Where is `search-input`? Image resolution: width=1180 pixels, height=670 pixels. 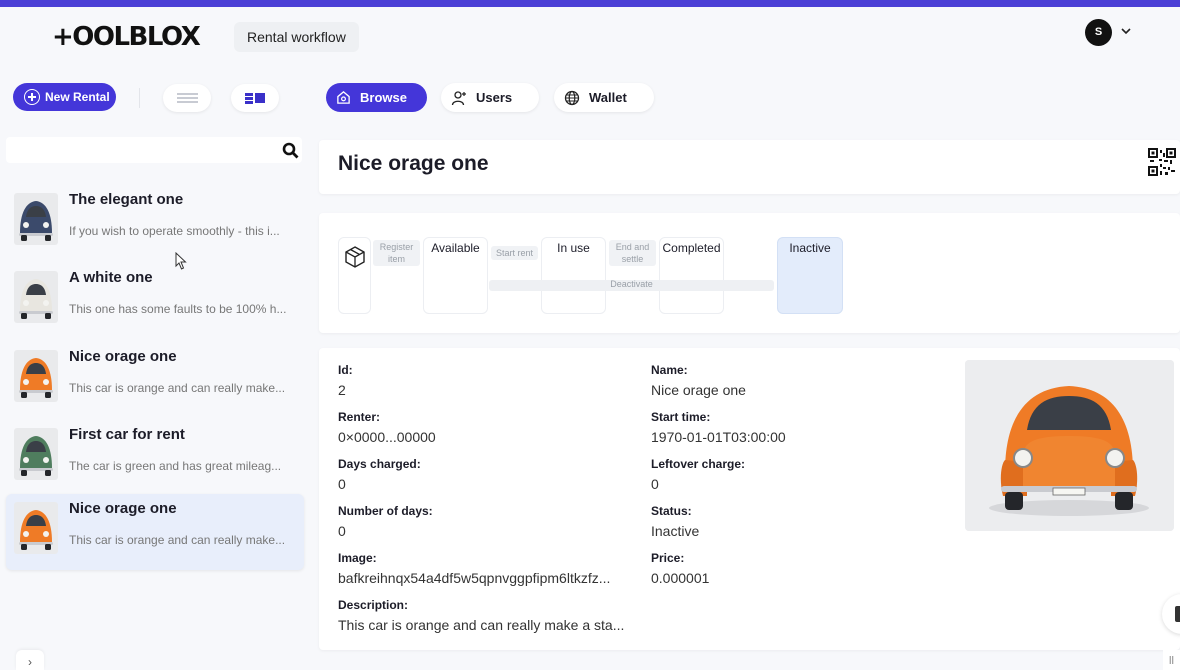 search-input is located at coordinates (136, 150).